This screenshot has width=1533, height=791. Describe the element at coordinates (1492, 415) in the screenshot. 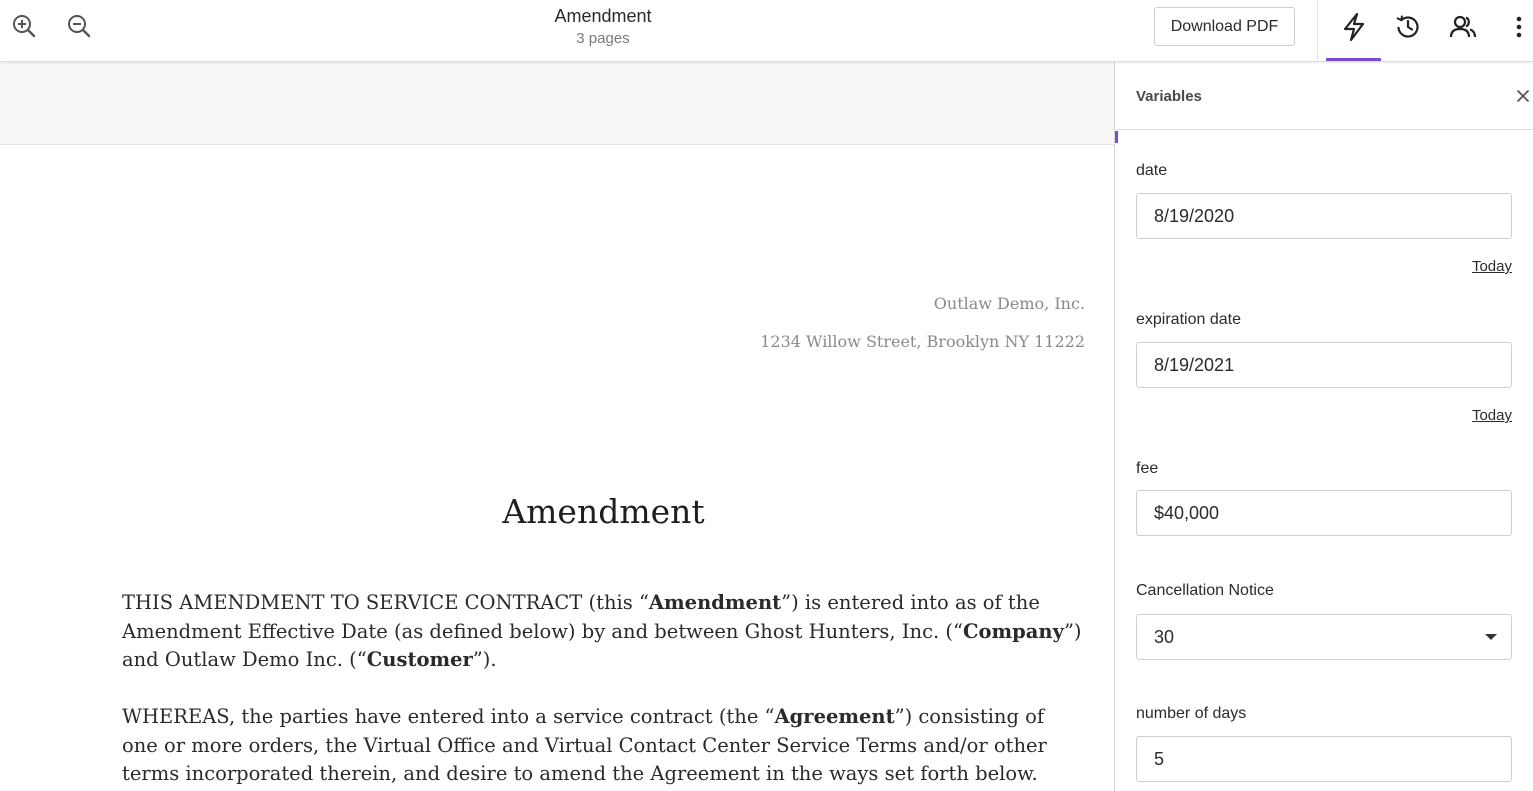

I see `expiration-today-link: Today` at that location.